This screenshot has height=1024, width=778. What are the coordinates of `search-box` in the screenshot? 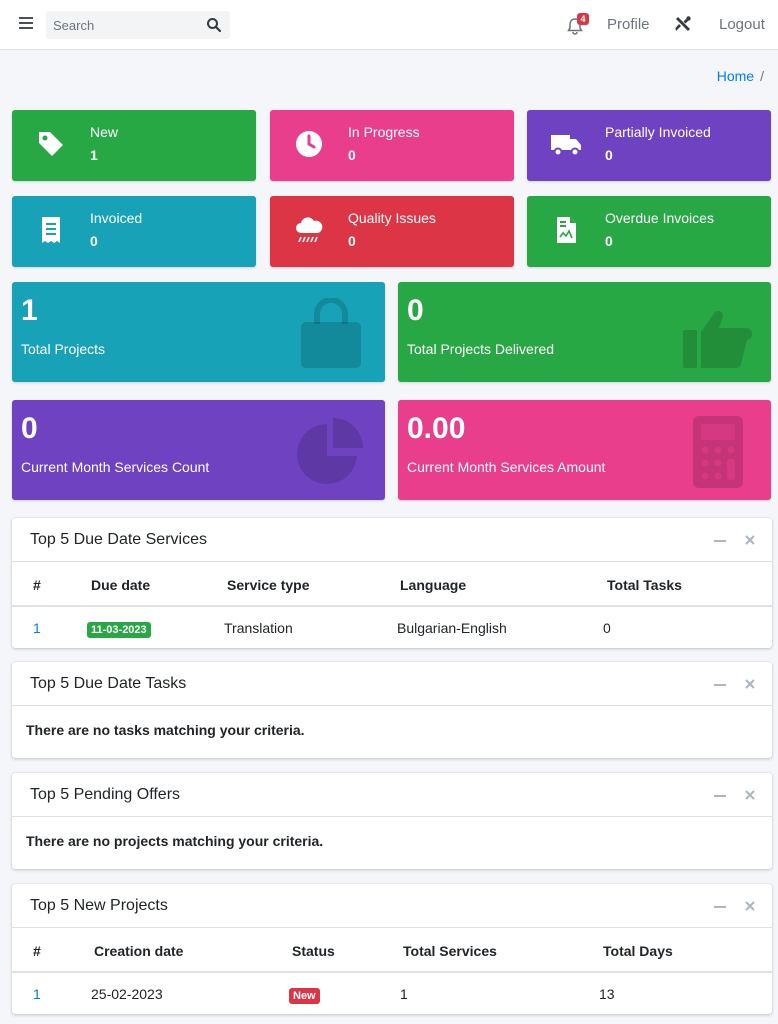 It's located at (138, 25).